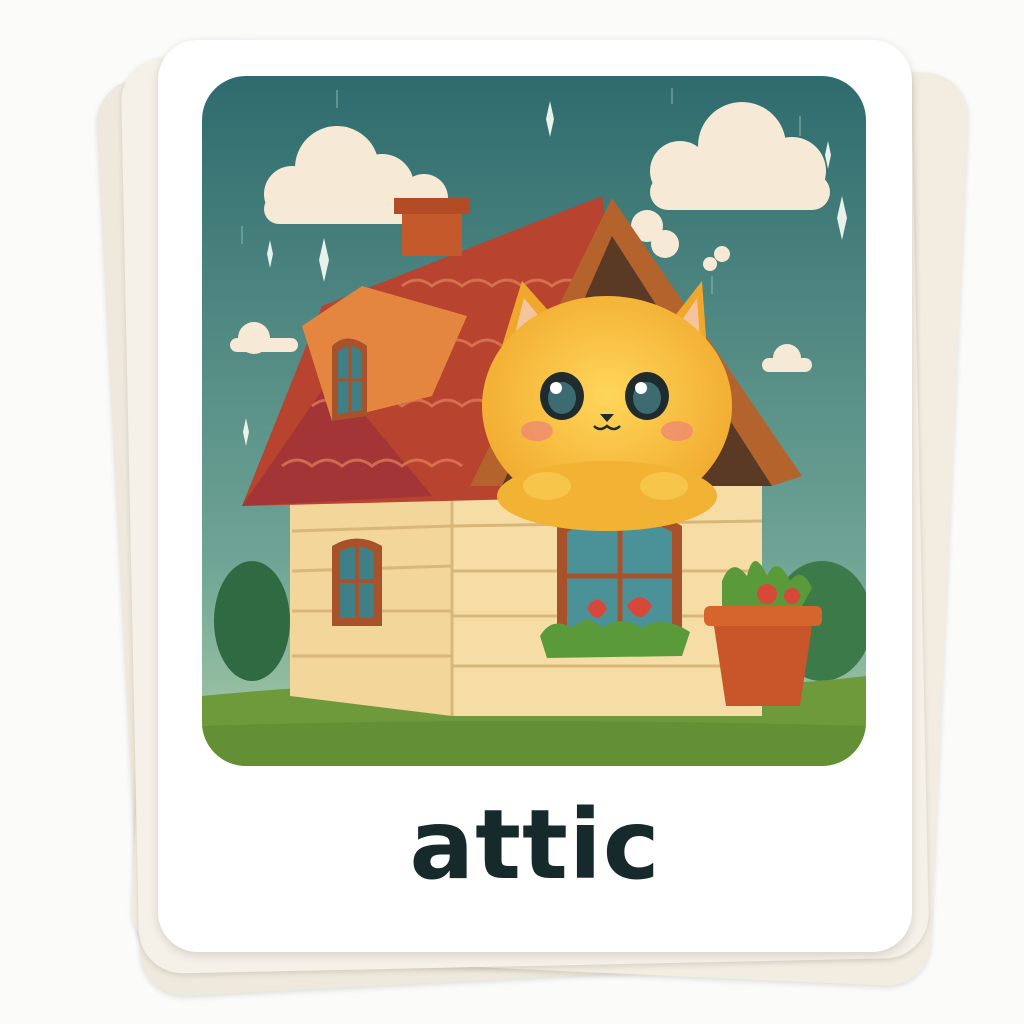  I want to click on cat-paw-right, so click(664, 486).